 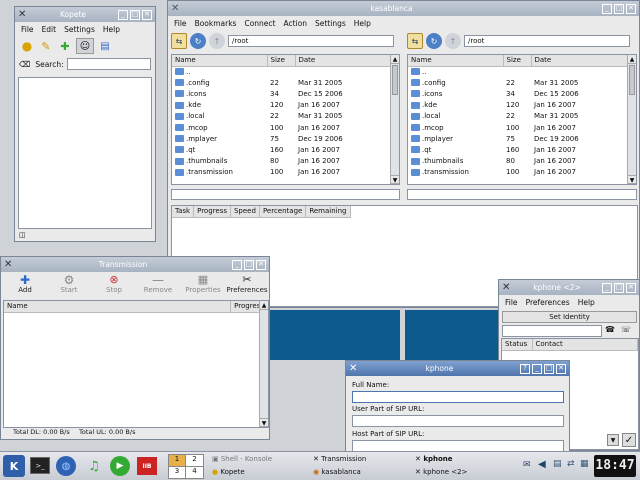 What do you see at coordinates (457, 368) in the screenshot?
I see `kphone-titlebar: ✕ kphone ? _ □ ✕` at bounding box center [457, 368].